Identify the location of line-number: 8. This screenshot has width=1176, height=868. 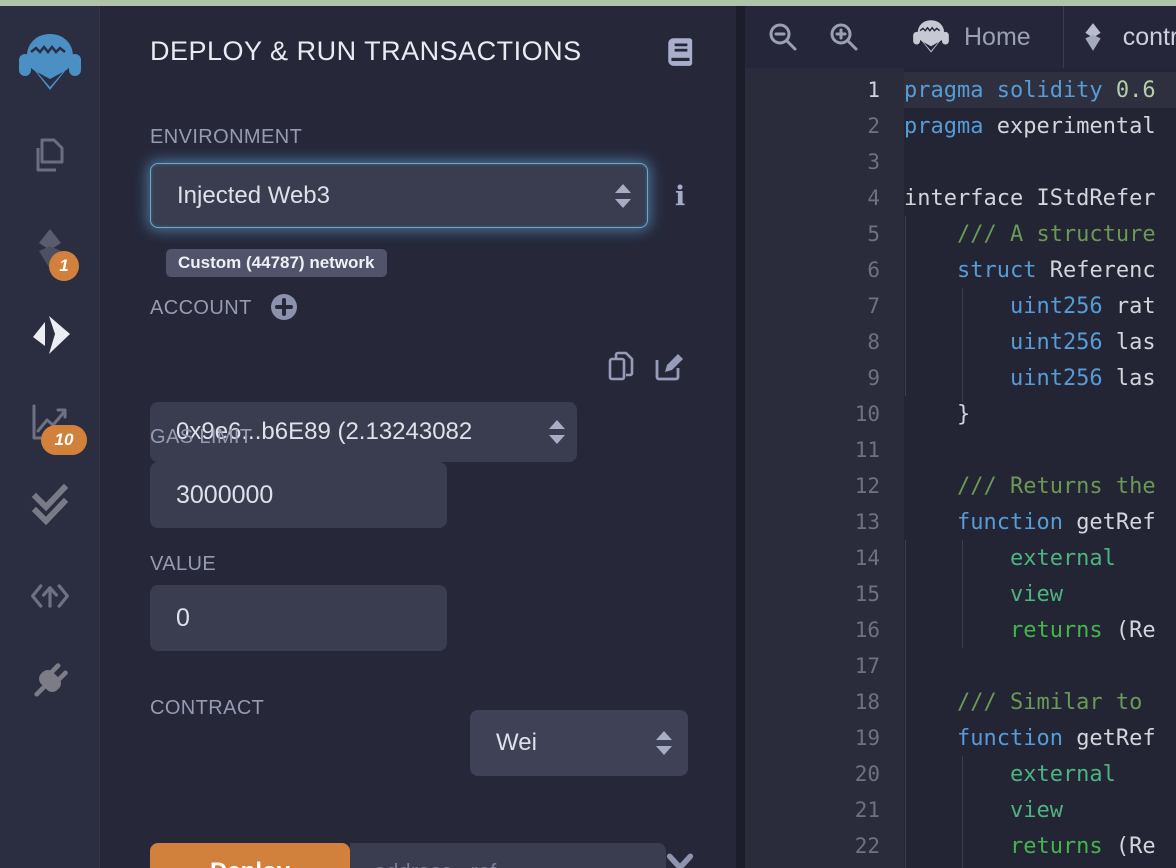
(873, 342).